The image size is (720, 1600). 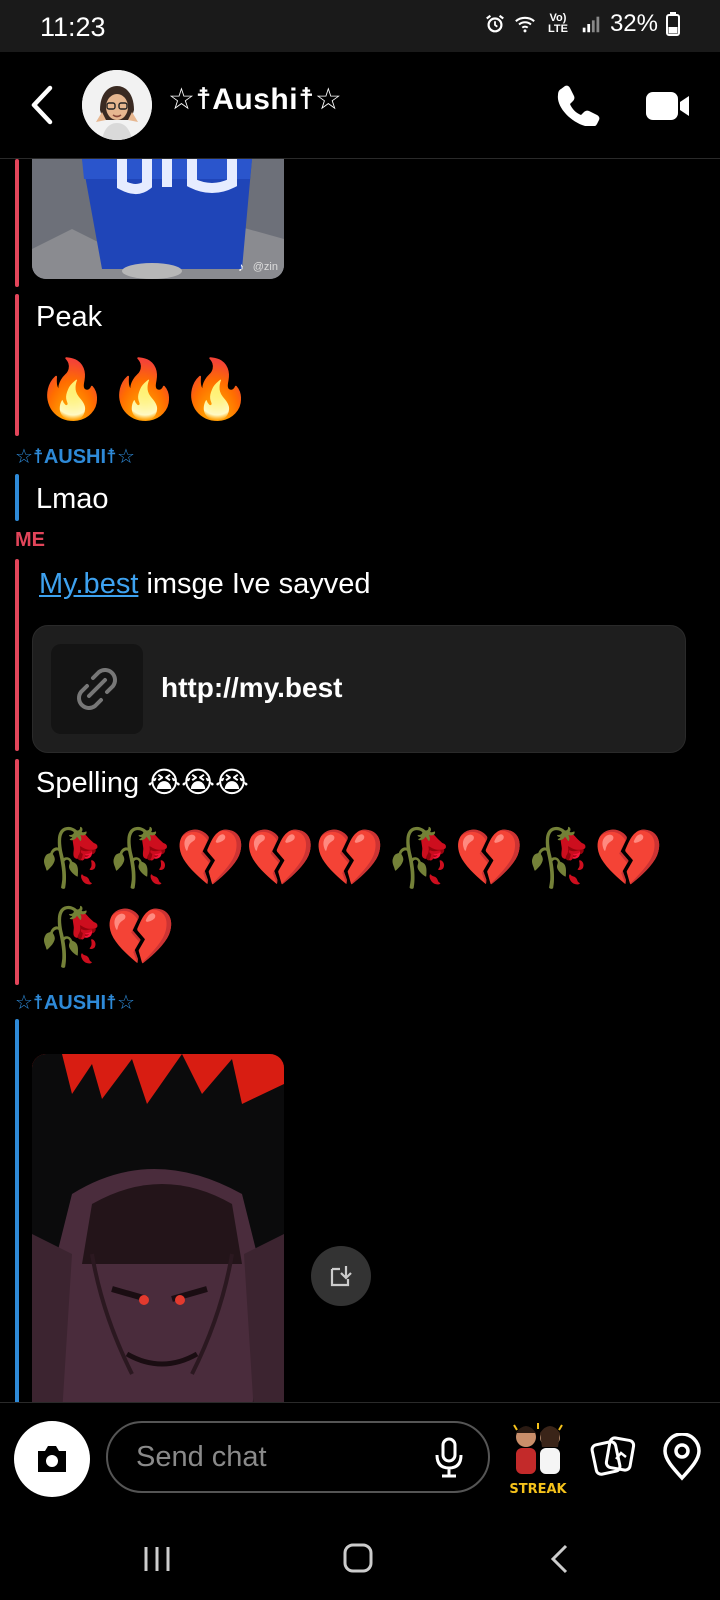 What do you see at coordinates (591, 24) in the screenshot?
I see `signal-icon` at bounding box center [591, 24].